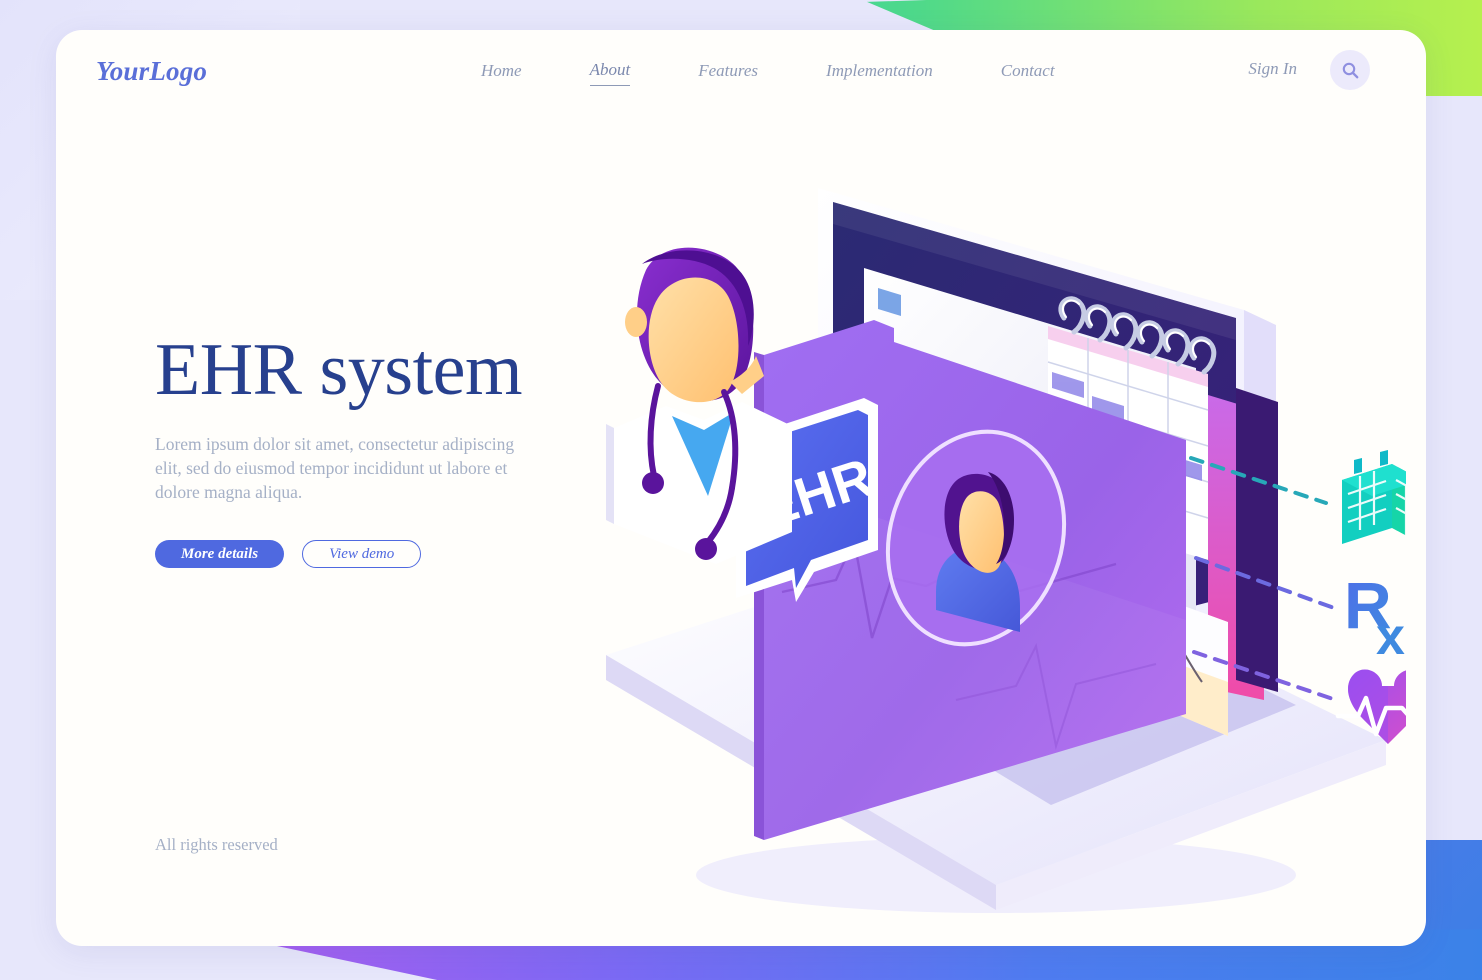 The height and width of the screenshot is (980, 1482). Describe the element at coordinates (693, 340) in the screenshot. I see `doctor-face` at that location.